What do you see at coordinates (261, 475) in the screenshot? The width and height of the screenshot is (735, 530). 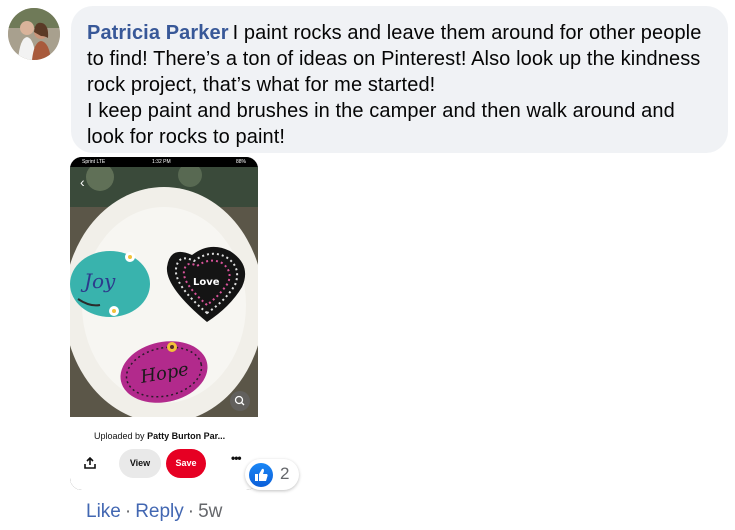 I see `thumbs-up-icon` at bounding box center [261, 475].